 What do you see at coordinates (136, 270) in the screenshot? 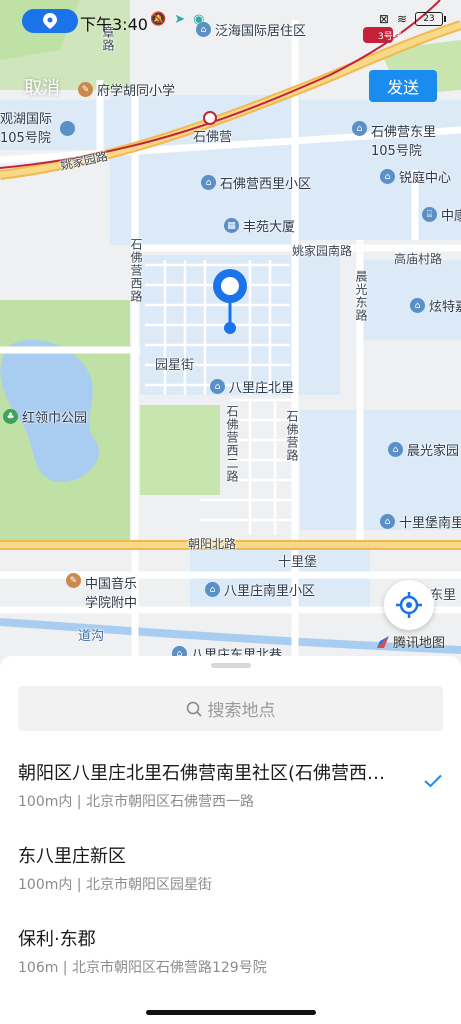
I see `road-shifoying-xi: 石佛营西路` at bounding box center [136, 270].